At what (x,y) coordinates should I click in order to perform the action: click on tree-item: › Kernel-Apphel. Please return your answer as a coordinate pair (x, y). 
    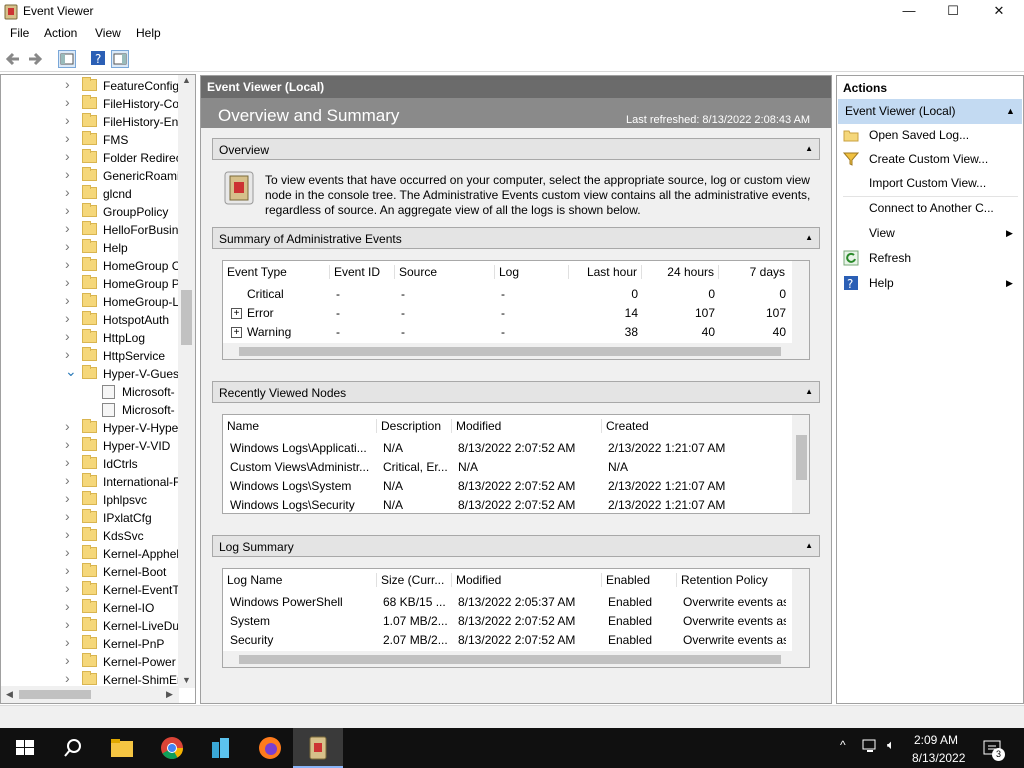
    Looking at the image, I should click on (90, 554).